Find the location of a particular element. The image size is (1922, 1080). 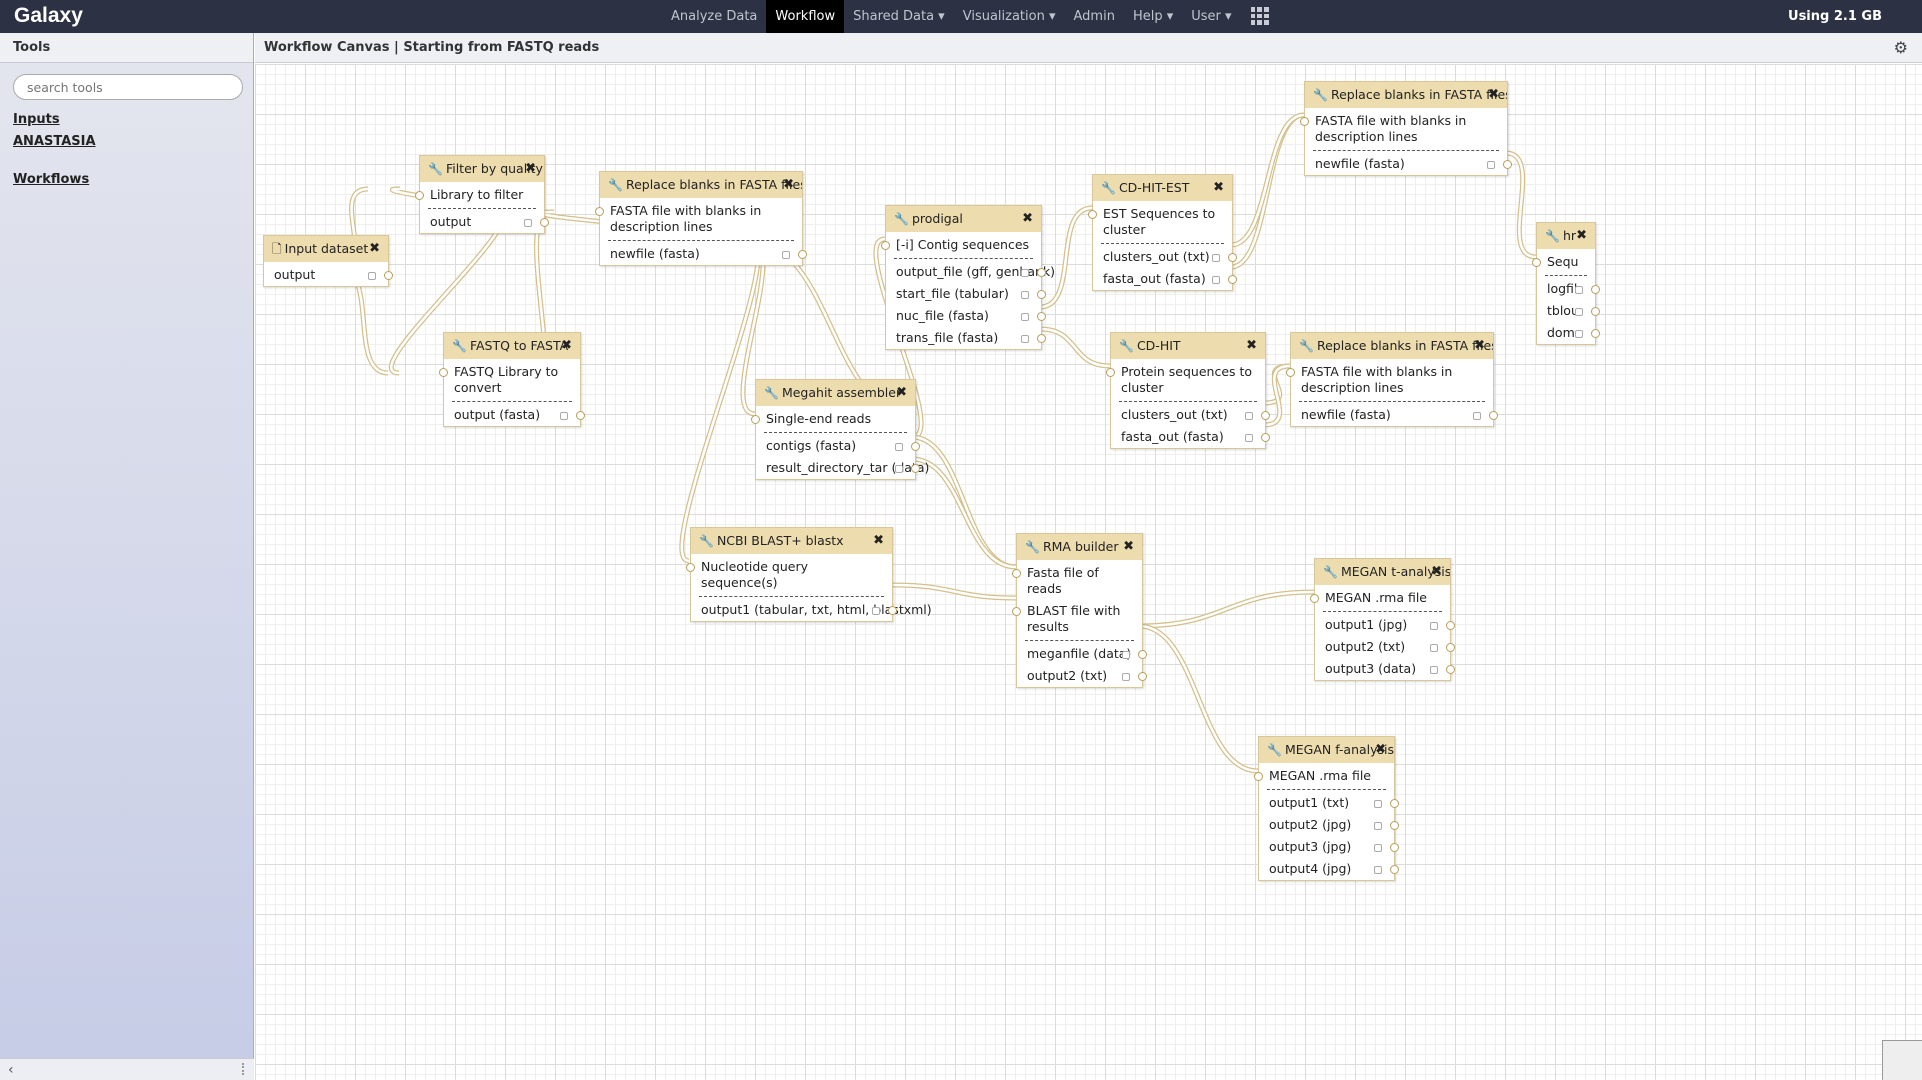

node-title: 🔧 prodigal ✖ is located at coordinates (963, 219).